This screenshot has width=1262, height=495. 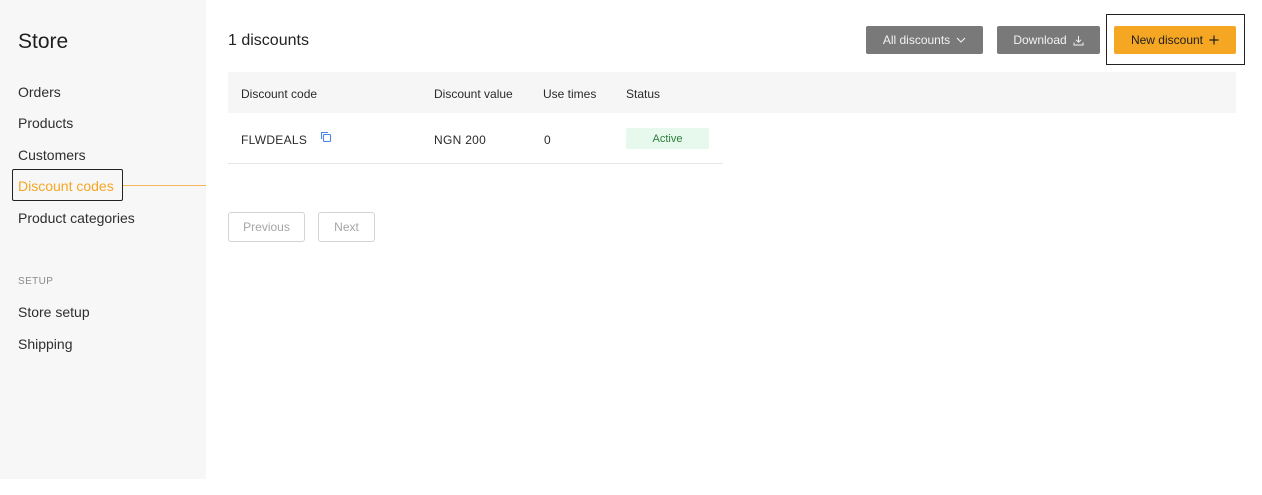 I want to click on status-badge: Active, so click(x=667, y=138).